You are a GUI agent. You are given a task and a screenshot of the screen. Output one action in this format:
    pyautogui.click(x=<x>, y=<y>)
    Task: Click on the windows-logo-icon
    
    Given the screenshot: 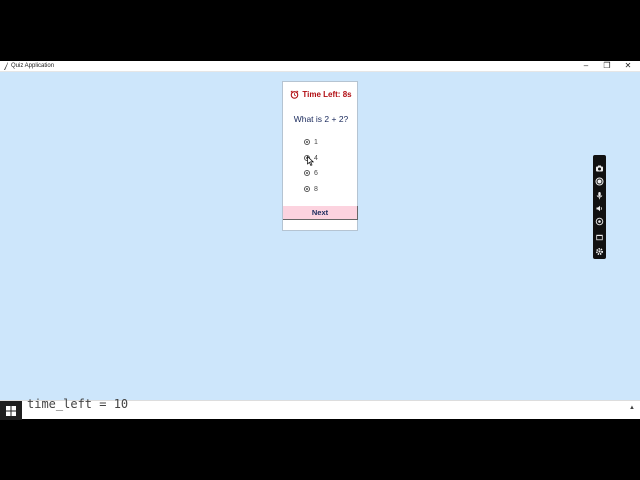 What is the action you would take?
    pyautogui.click(x=11, y=411)
    